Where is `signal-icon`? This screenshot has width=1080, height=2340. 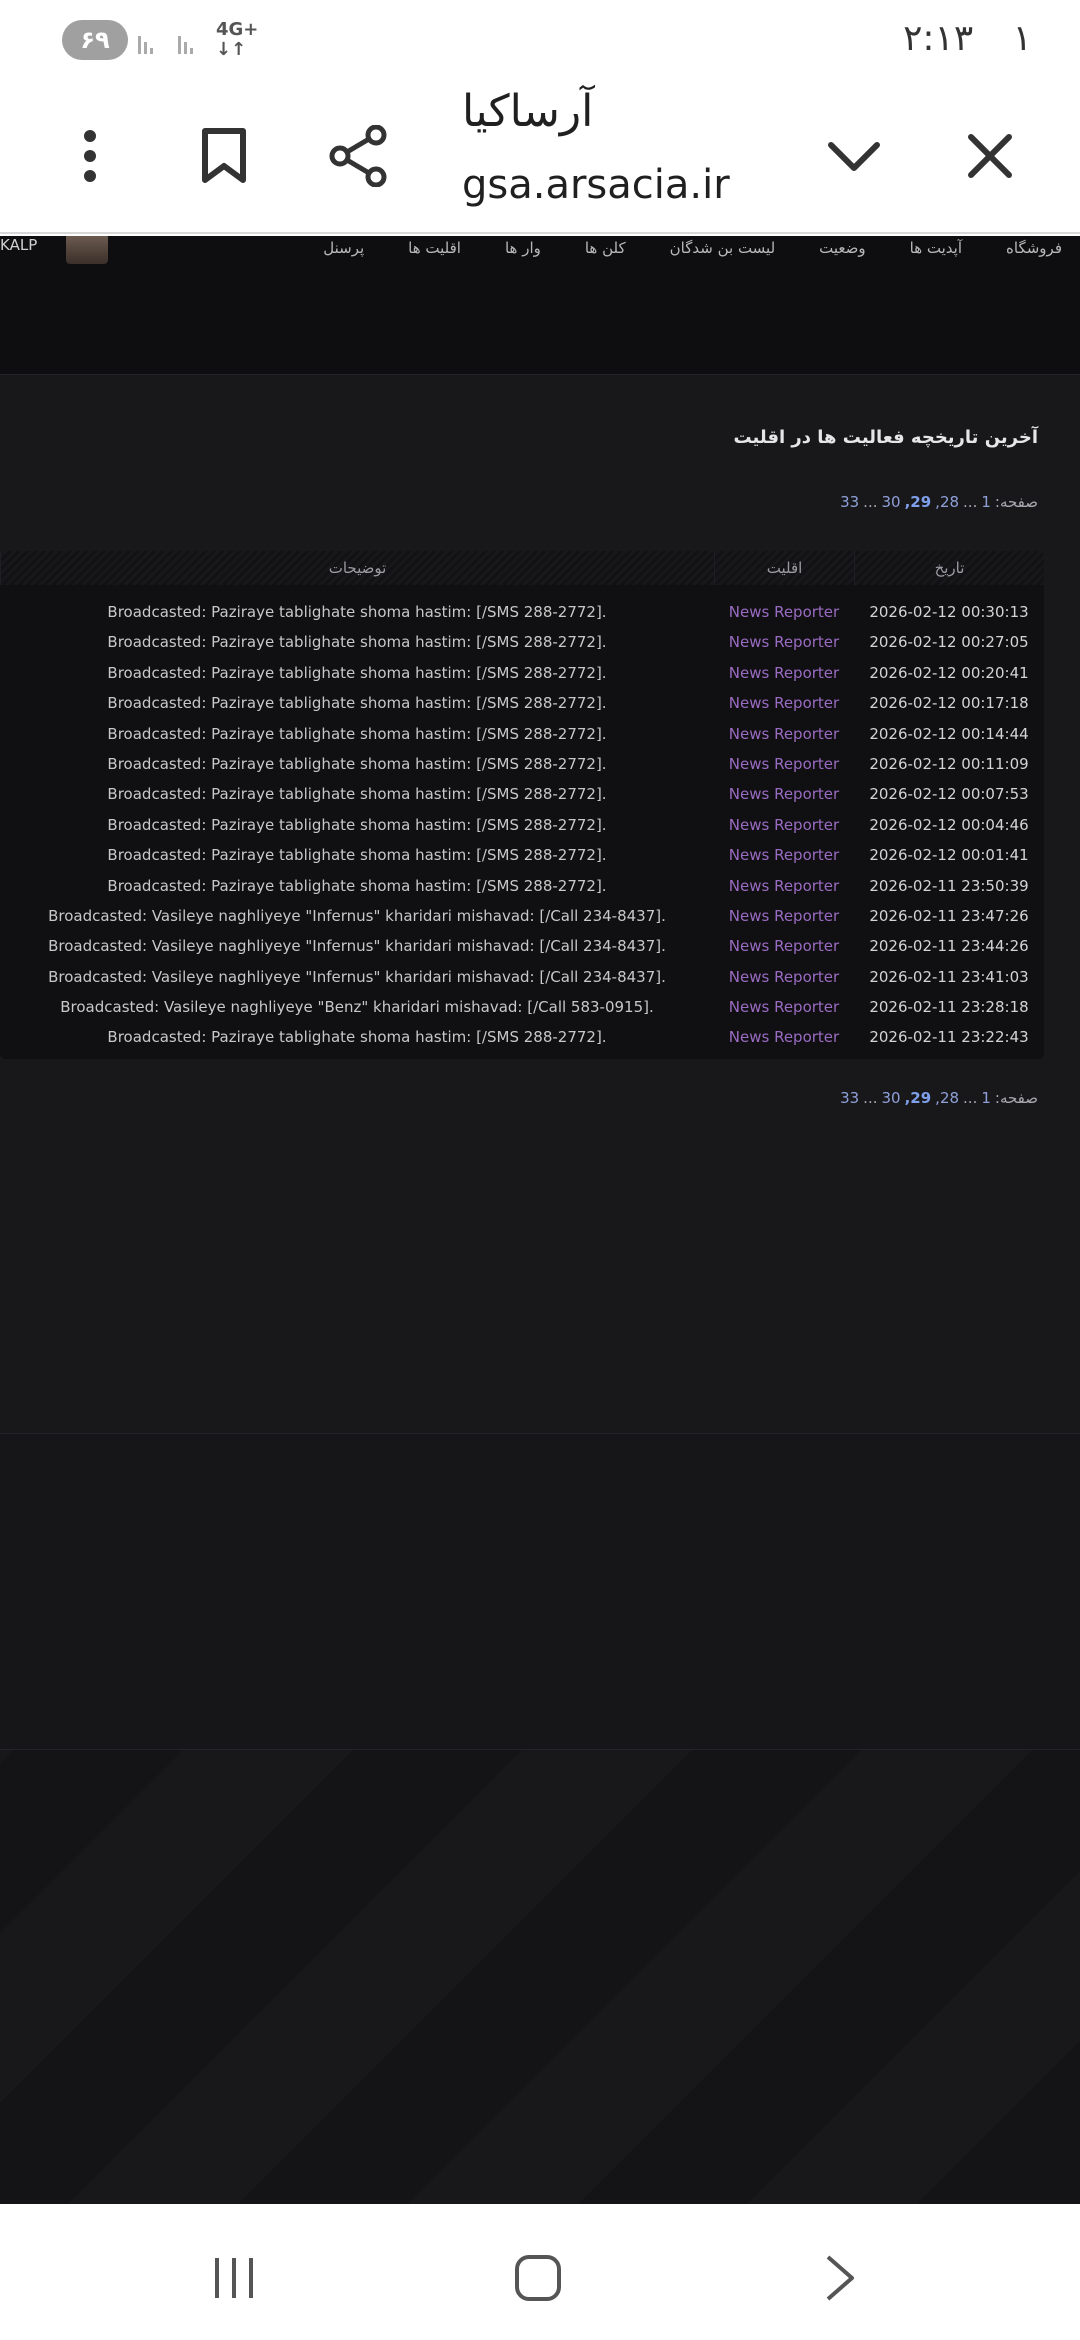 signal-icon is located at coordinates (165, 45).